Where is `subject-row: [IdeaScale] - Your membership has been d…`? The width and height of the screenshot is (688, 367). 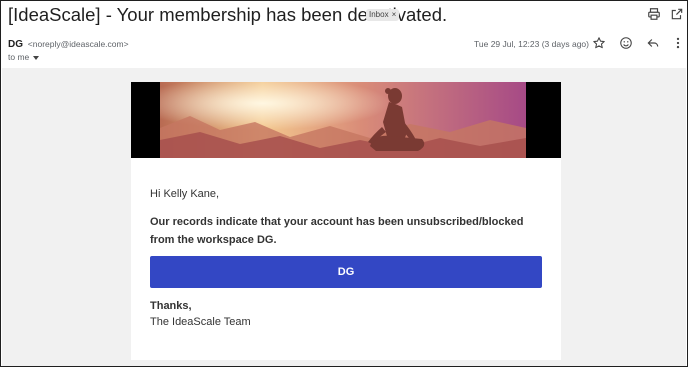
subject-row: [IdeaScale] - Your membership has been d… is located at coordinates (344, 16).